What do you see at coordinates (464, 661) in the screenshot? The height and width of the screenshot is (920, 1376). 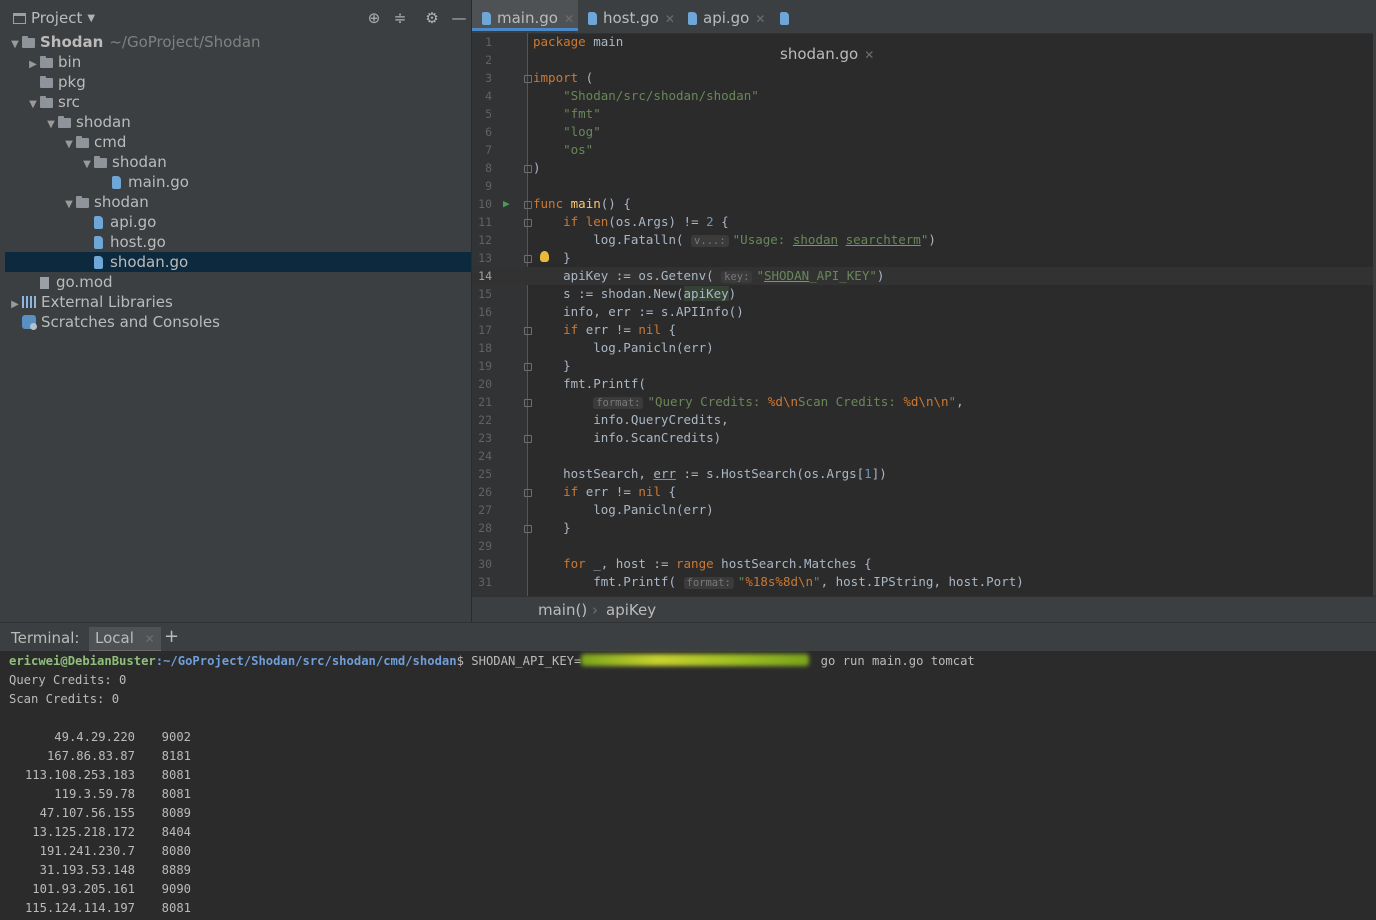 I see `prompt-symbol: $` at bounding box center [464, 661].